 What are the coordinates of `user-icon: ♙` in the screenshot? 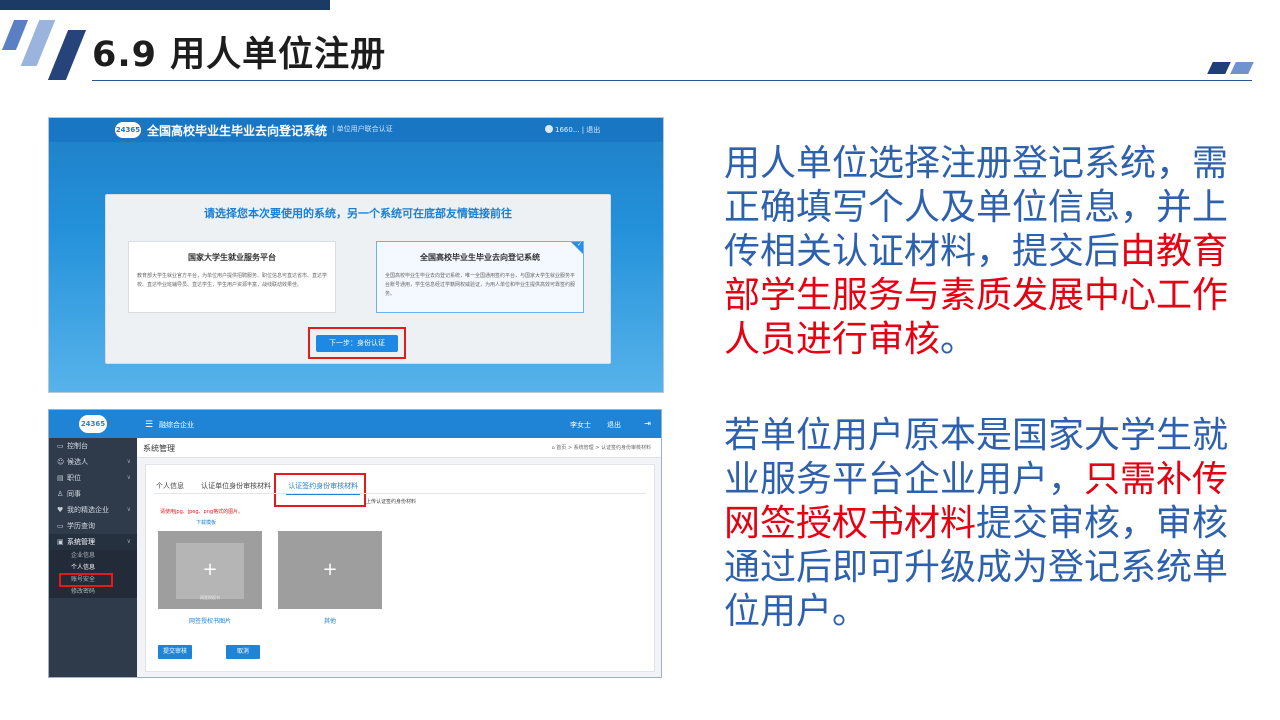 It's located at (60, 494).